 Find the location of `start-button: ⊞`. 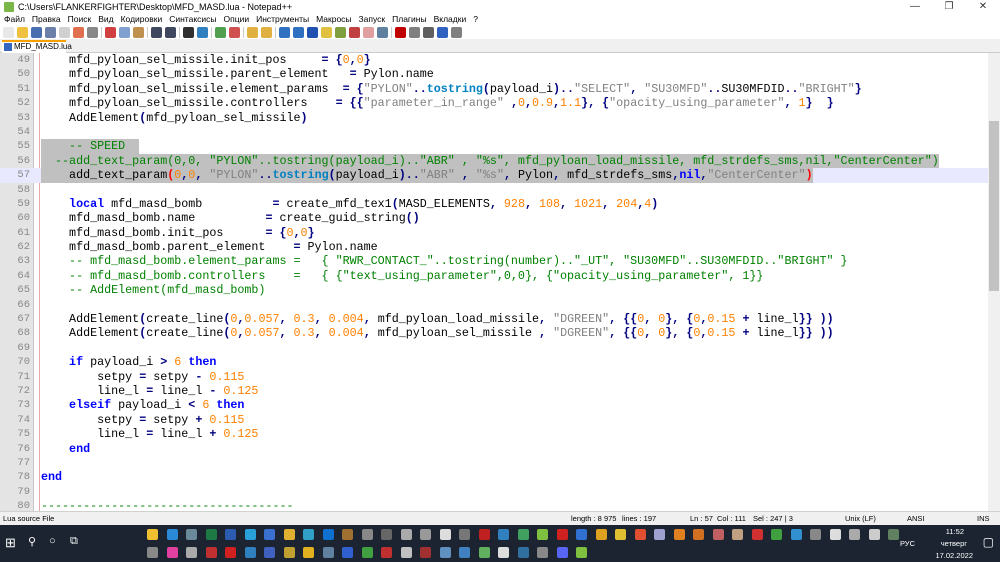

start-button: ⊞ is located at coordinates (10, 543).